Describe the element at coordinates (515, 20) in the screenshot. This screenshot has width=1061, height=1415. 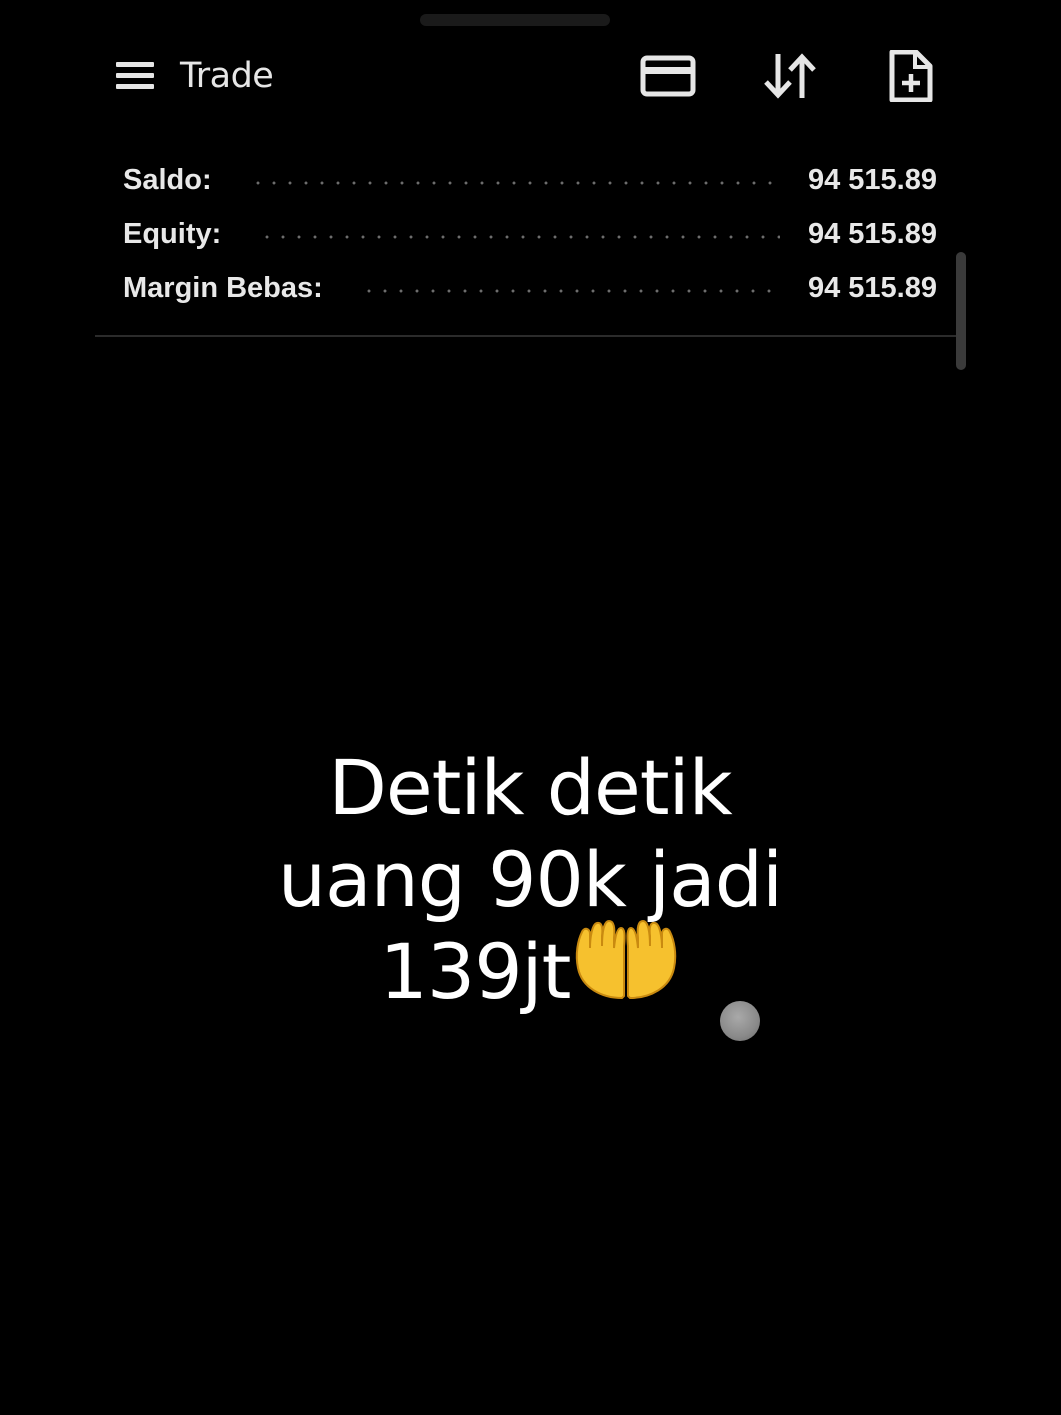
I see `status-notch` at that location.